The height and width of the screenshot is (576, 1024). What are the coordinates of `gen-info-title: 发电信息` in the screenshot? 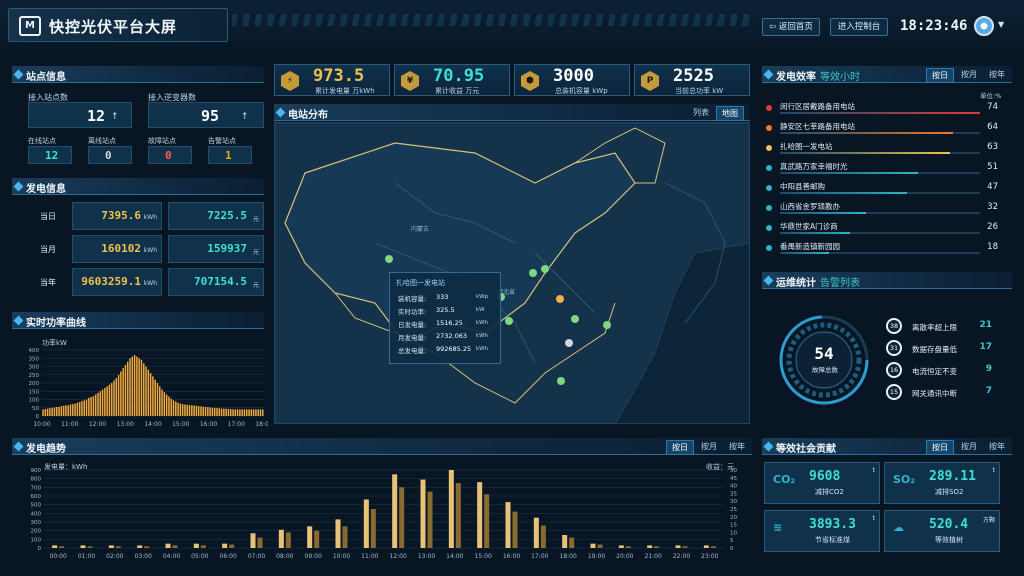 It's located at (46, 189).